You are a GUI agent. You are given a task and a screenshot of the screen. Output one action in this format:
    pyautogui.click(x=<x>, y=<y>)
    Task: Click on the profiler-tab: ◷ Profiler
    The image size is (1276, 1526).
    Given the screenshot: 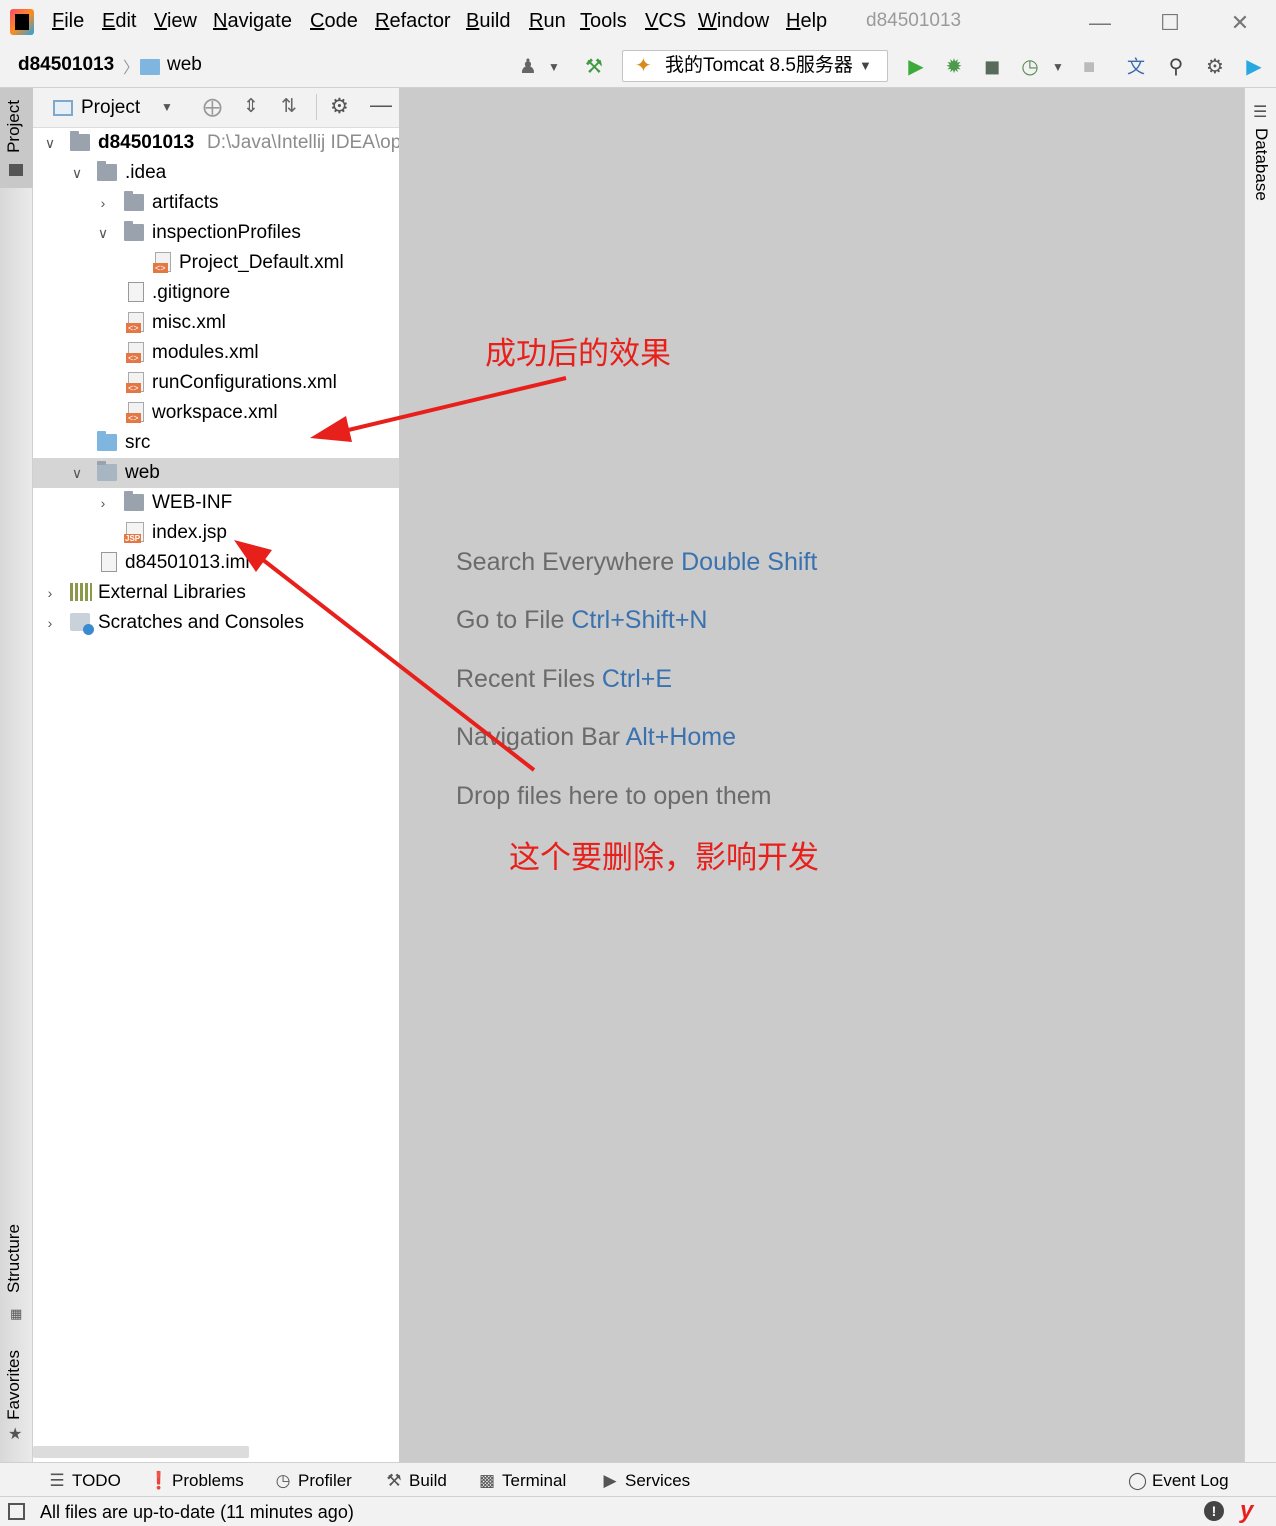 What is the action you would take?
    pyautogui.click(x=313, y=1481)
    